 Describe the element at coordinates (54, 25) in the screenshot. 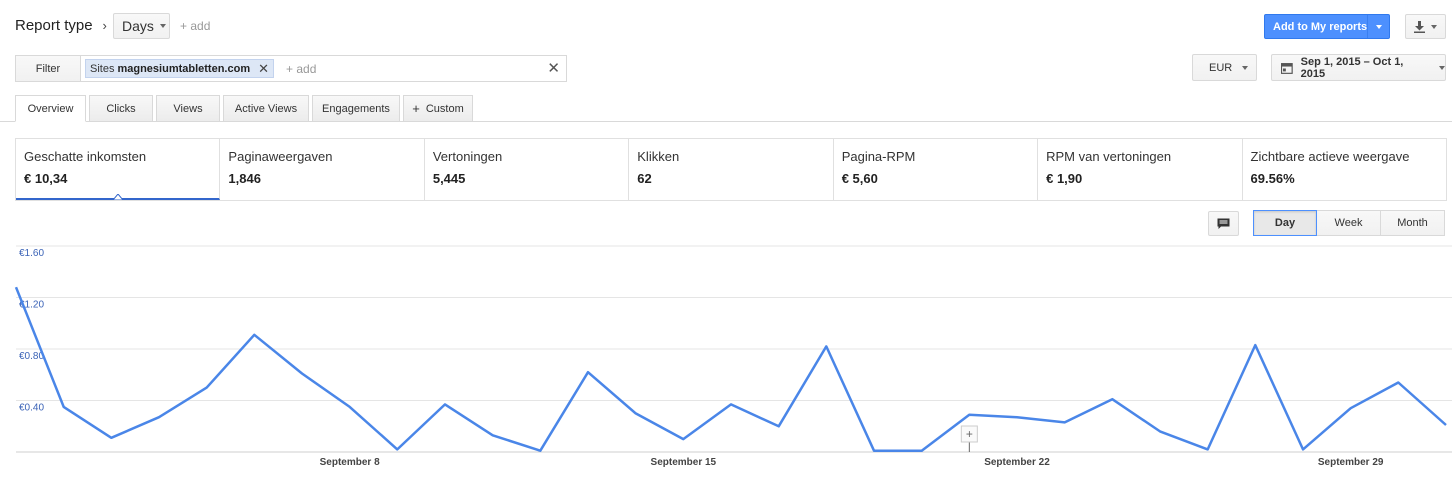

I see `report-type-text: Report type` at that location.